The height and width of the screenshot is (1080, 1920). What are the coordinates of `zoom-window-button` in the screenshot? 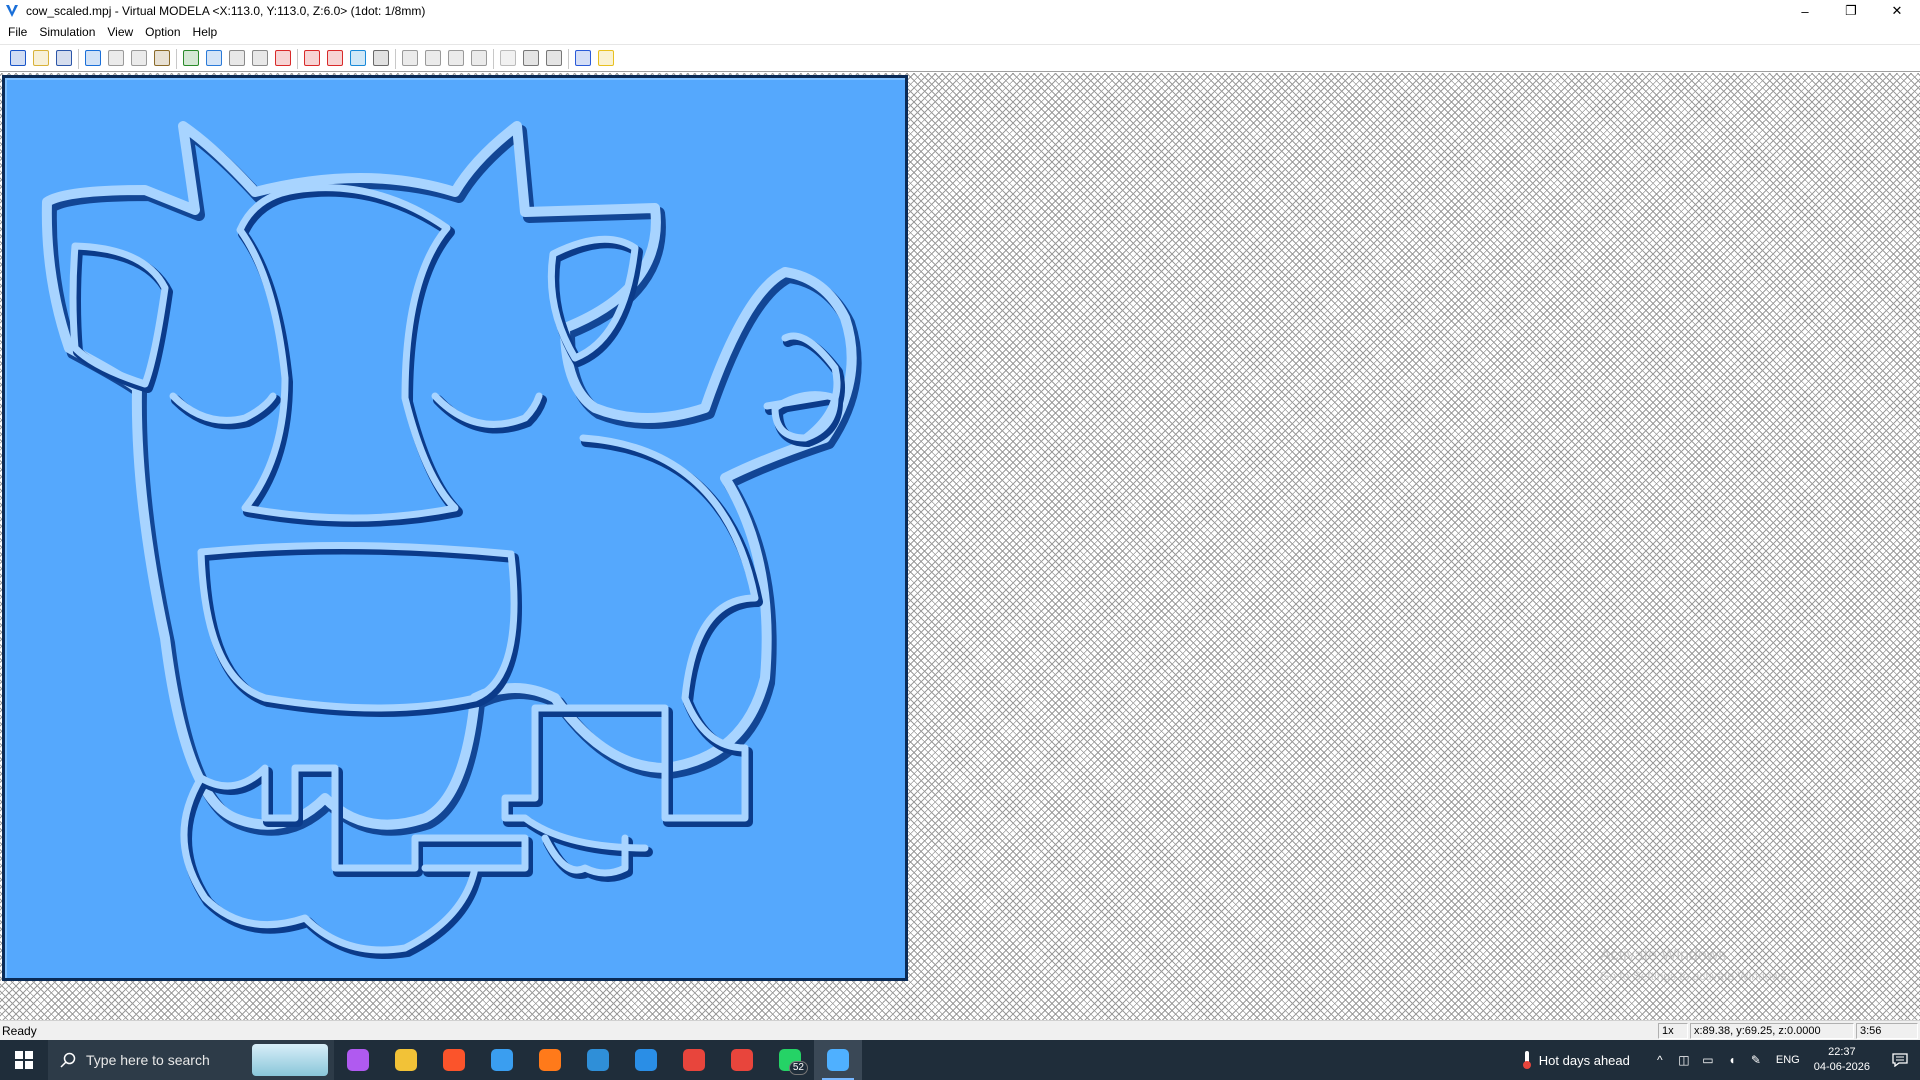 It's located at (478, 58).